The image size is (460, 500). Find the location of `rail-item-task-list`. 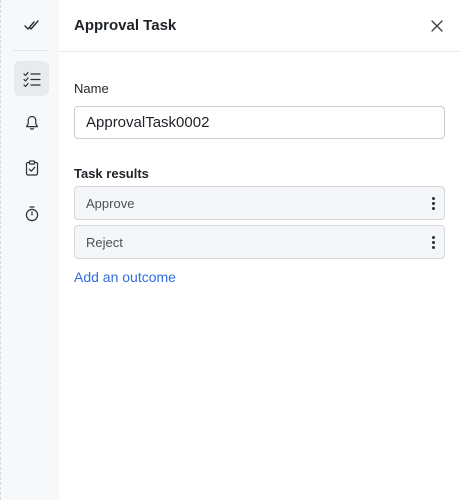

rail-item-task-list is located at coordinates (31, 78).